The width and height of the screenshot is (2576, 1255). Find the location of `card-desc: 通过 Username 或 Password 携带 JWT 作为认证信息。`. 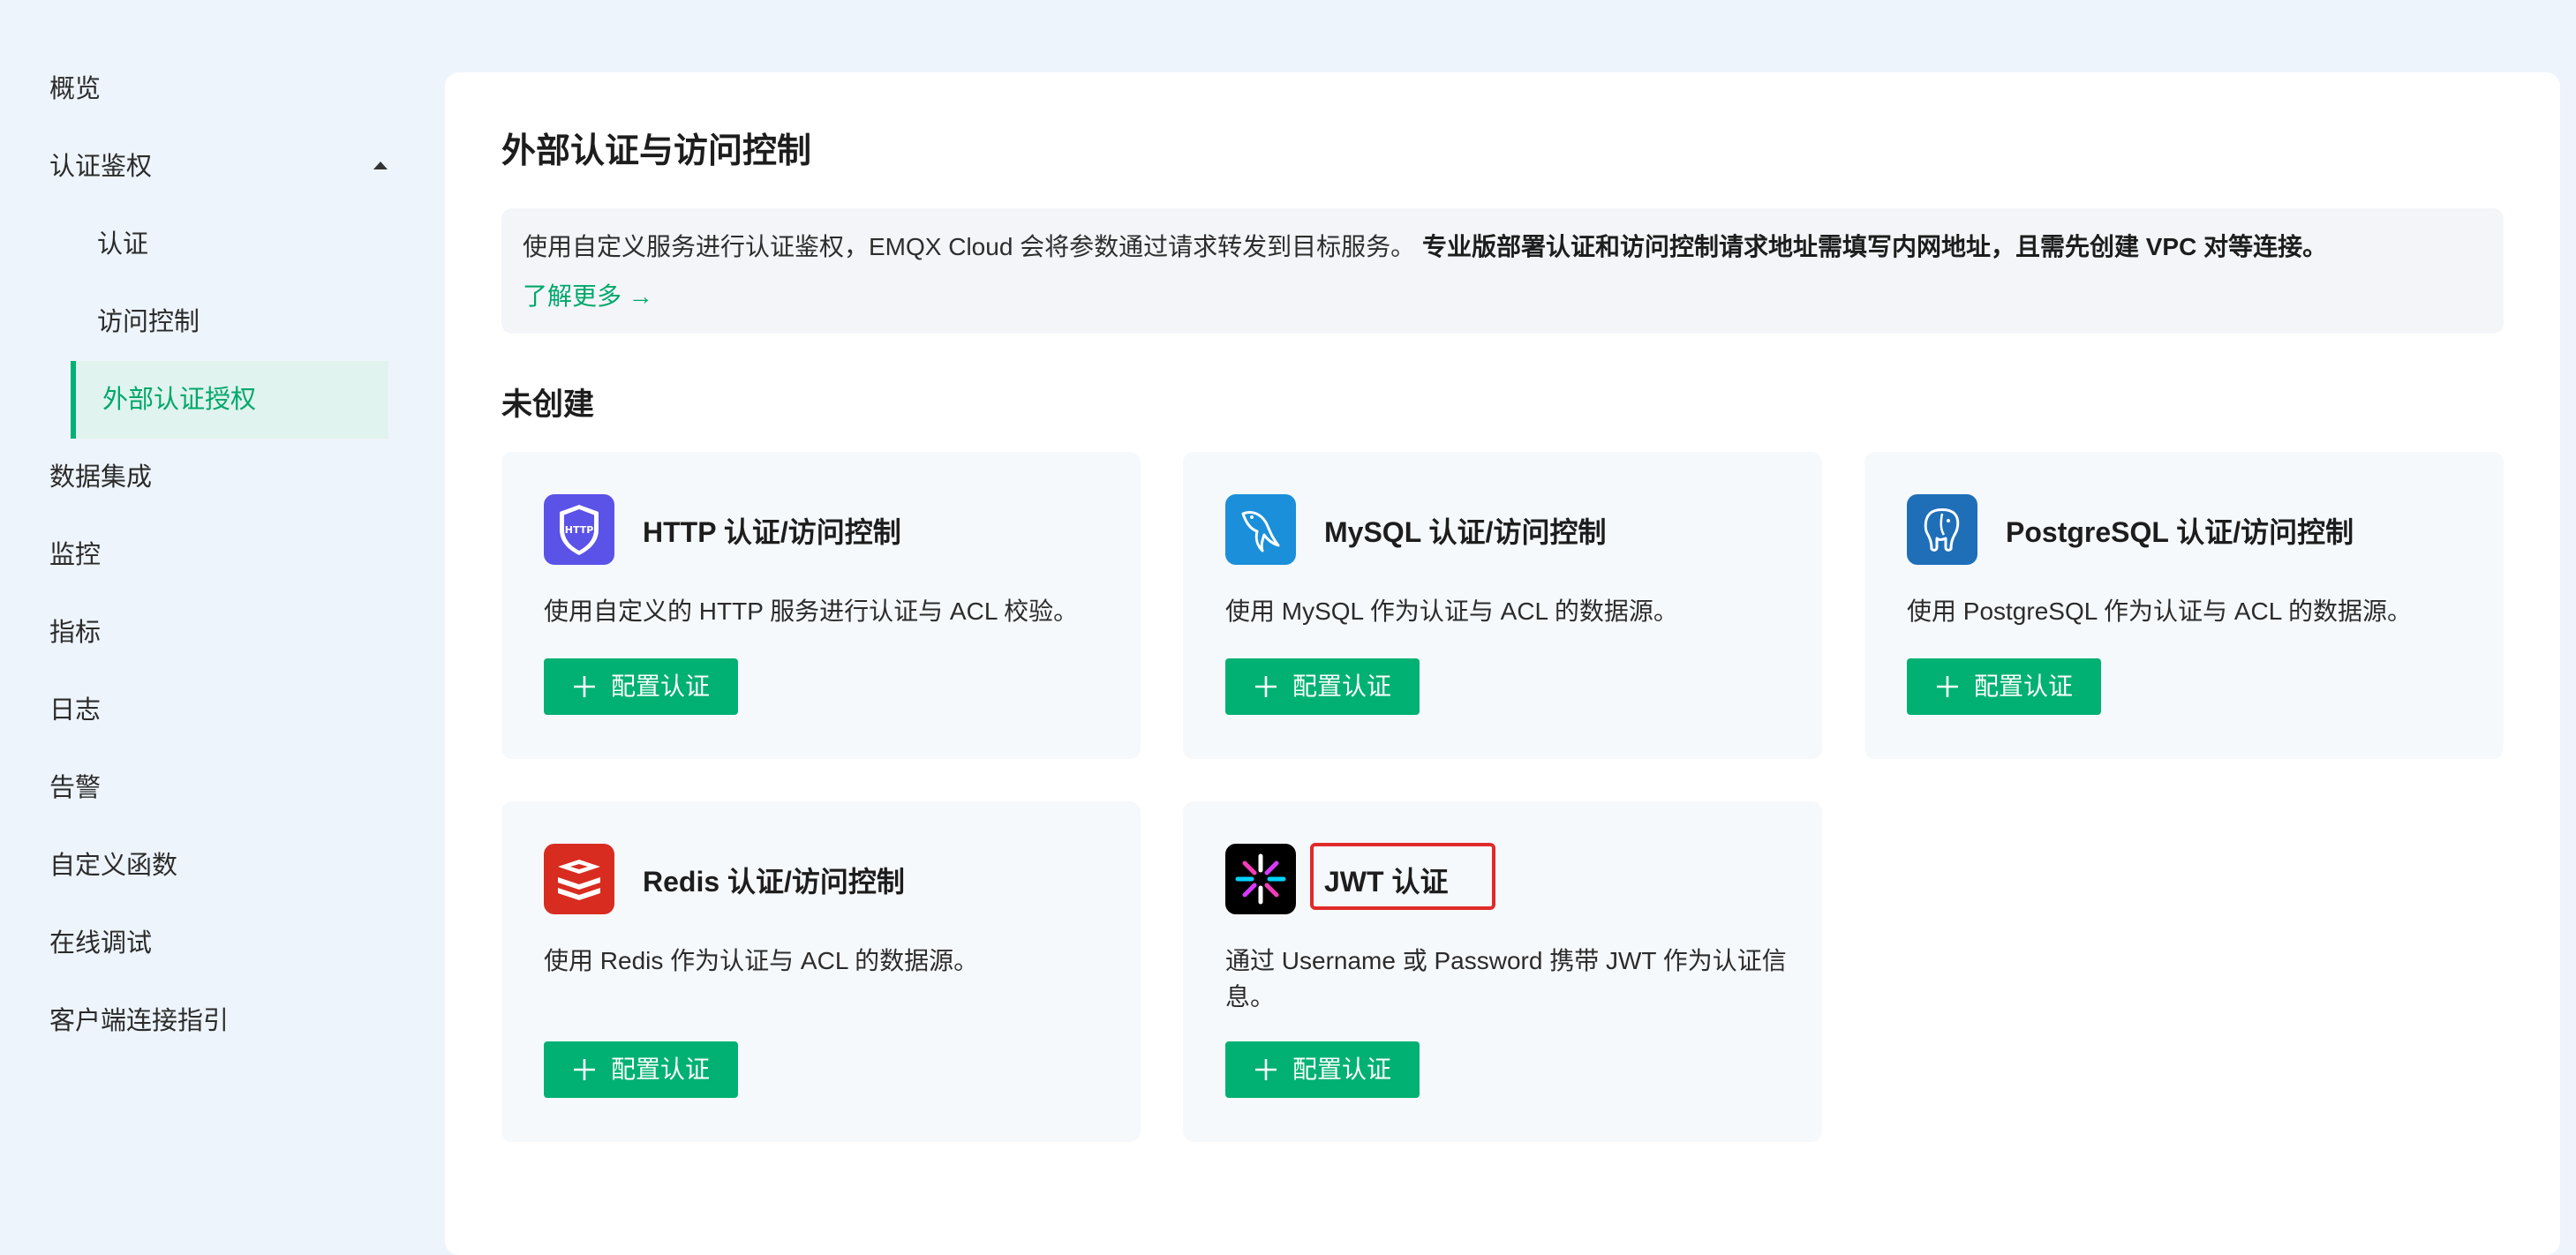

card-desc: 通过 Username 或 Password 携带 JWT 作为认证信息。 is located at coordinates (1506, 979).